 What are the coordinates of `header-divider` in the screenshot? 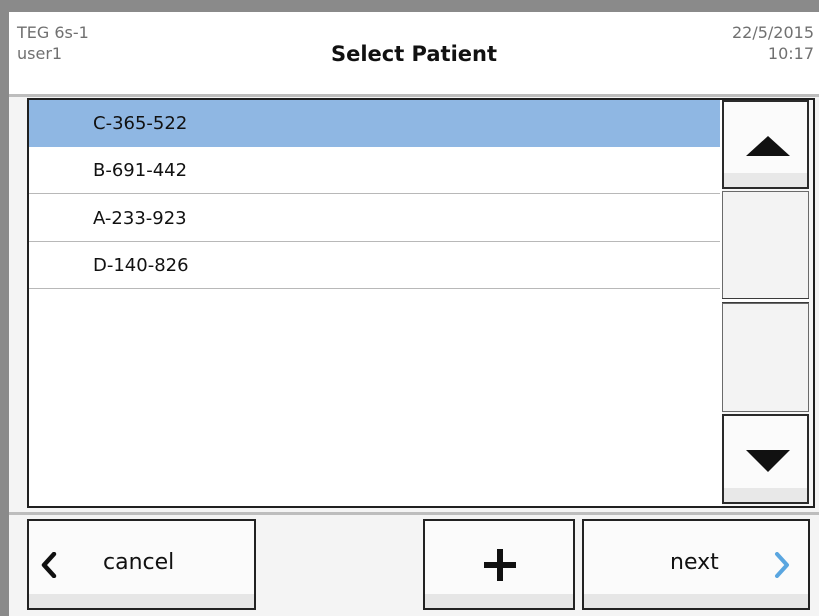 It's located at (414, 95).